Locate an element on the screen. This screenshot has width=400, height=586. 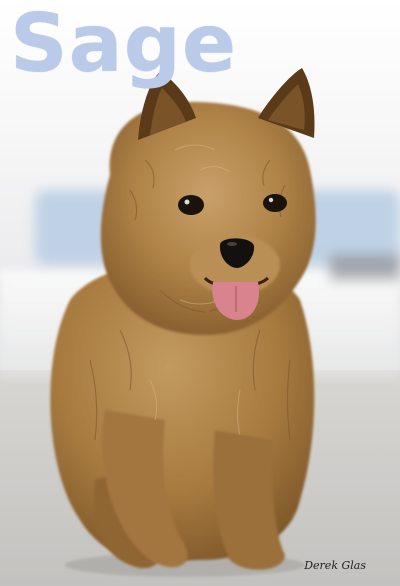
photo-title: Sage is located at coordinates (124, 45).